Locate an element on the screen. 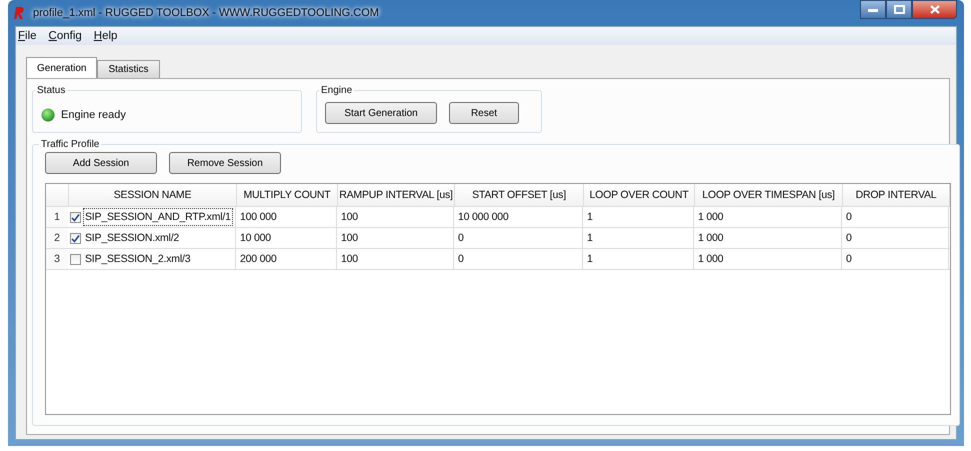 The width and height of the screenshot is (971, 451). table-cell: 200 000 is located at coordinates (286, 259).